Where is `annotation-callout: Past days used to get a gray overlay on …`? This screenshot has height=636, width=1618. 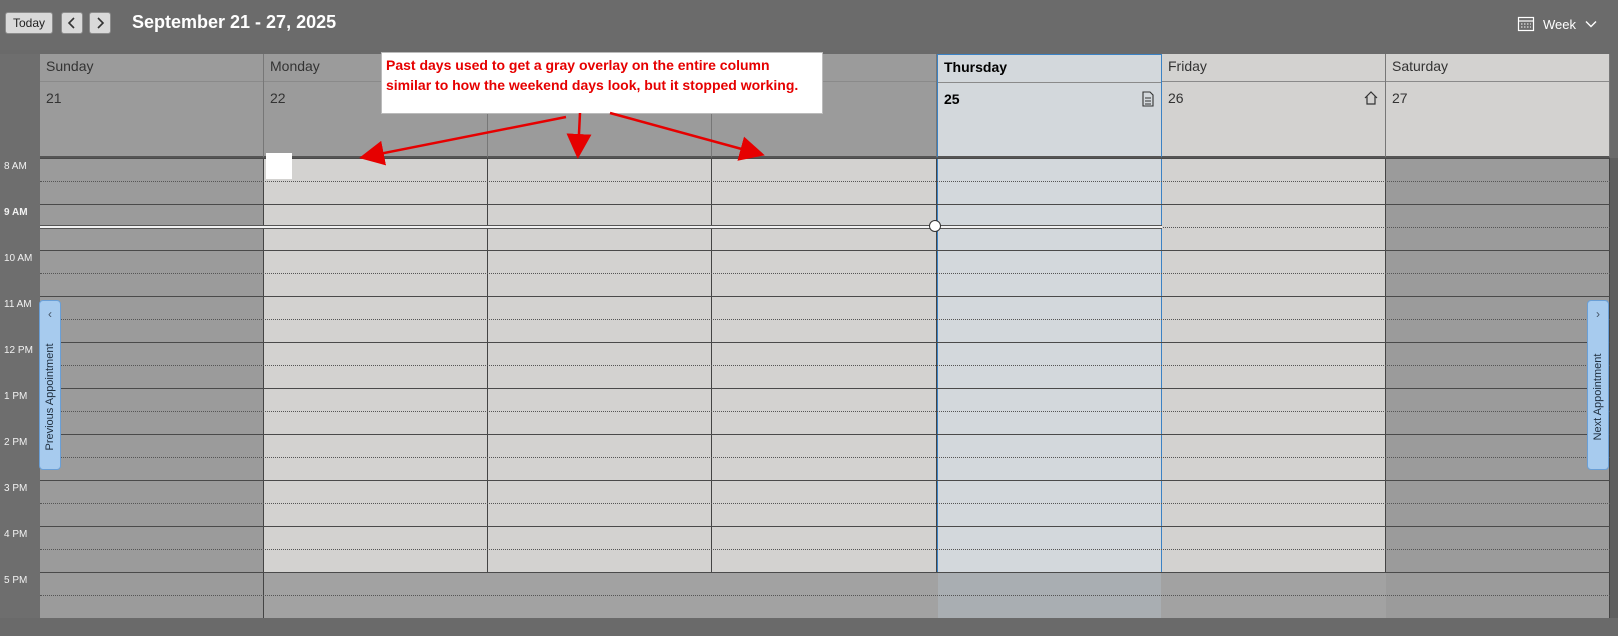 annotation-callout: Past days used to get a gray overlay on … is located at coordinates (602, 83).